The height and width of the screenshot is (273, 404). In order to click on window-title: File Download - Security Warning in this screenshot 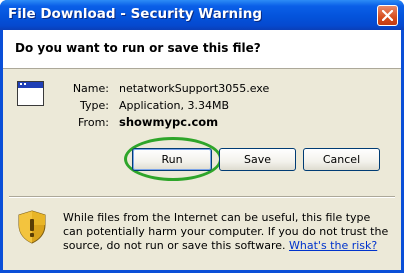, I will do `click(135, 14)`.